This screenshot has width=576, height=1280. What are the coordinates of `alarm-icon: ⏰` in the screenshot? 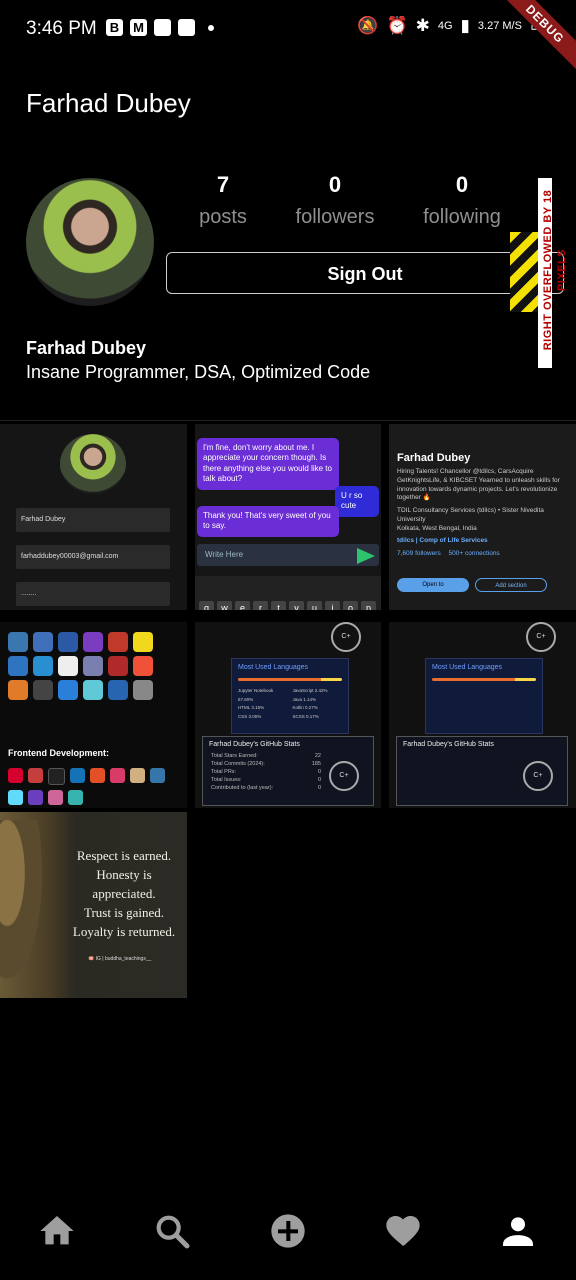 It's located at (397, 25).